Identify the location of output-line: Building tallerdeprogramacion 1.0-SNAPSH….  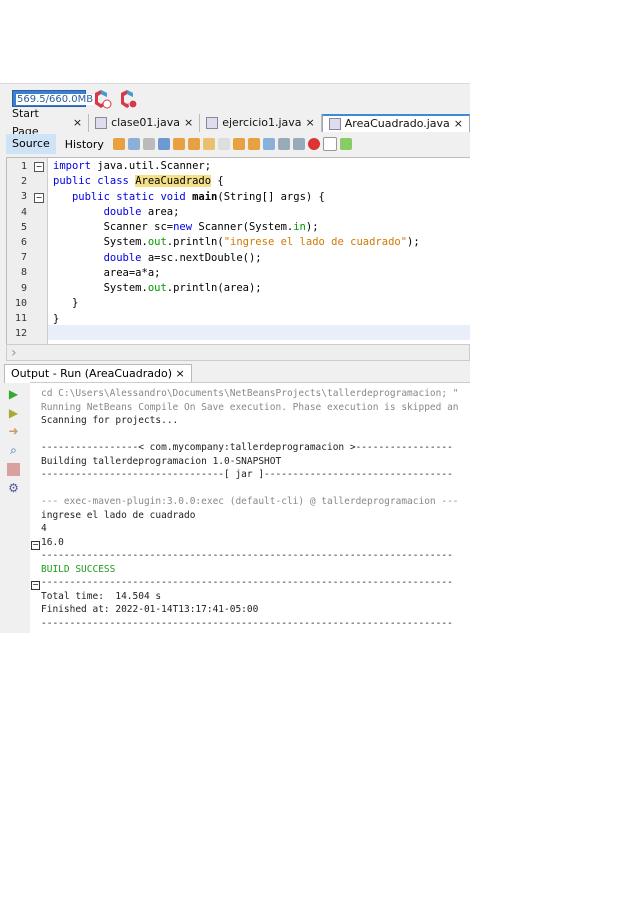
(161, 461).